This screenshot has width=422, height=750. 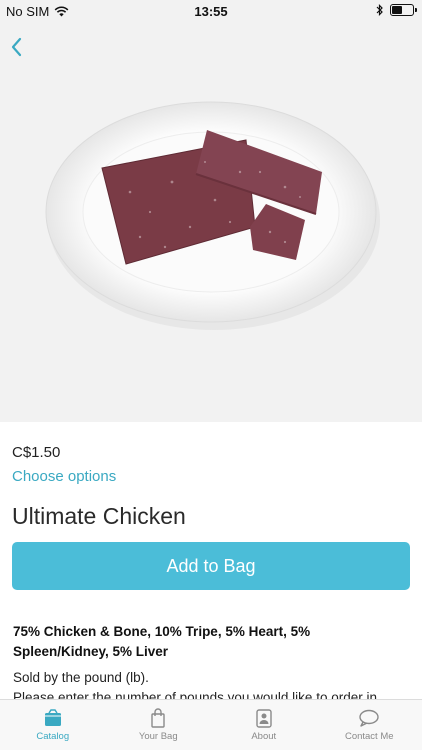 What do you see at coordinates (403, 10) in the screenshot?
I see `battery-icon` at bounding box center [403, 10].